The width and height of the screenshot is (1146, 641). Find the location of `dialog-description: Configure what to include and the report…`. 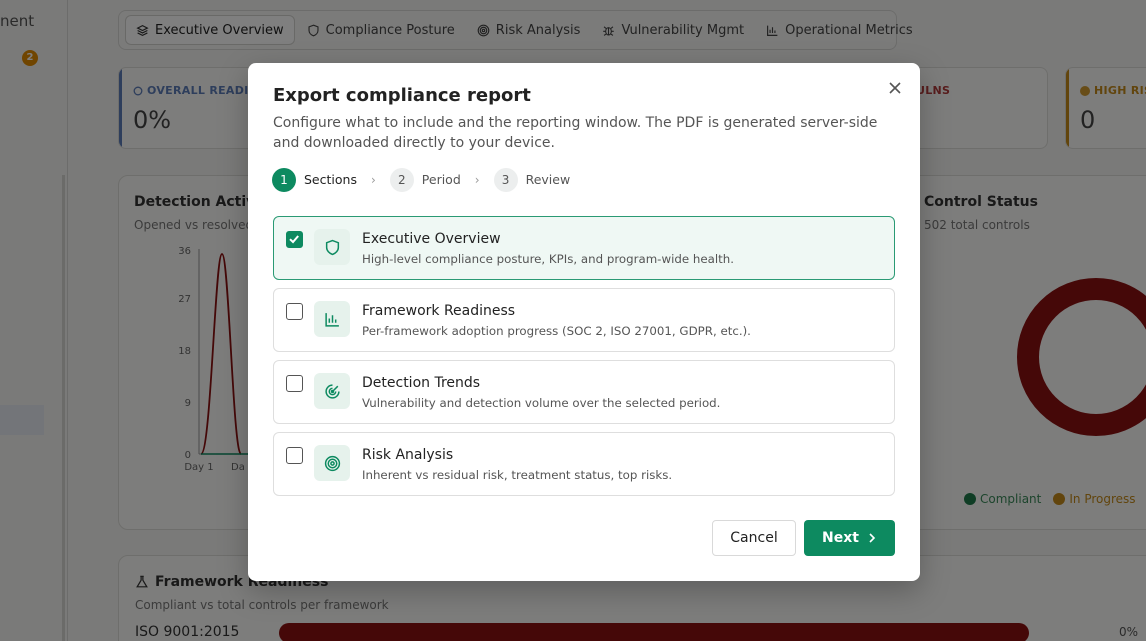

dialog-description: Configure what to include and the report… is located at coordinates (575, 133).